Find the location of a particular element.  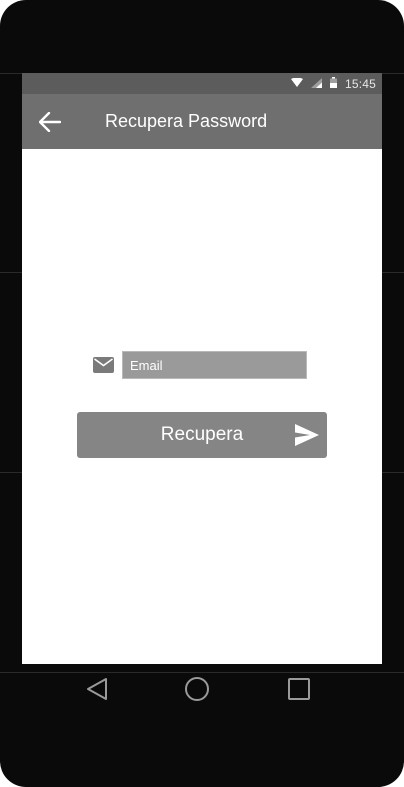

status-bar: 15:45 is located at coordinates (202, 83).